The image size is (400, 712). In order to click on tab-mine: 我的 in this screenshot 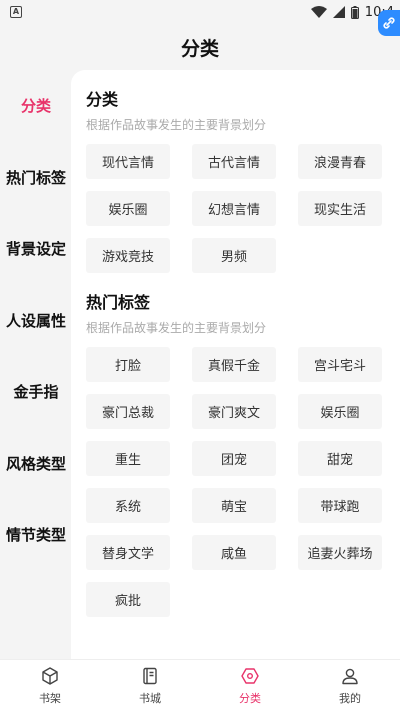, I will do `click(350, 686)`.